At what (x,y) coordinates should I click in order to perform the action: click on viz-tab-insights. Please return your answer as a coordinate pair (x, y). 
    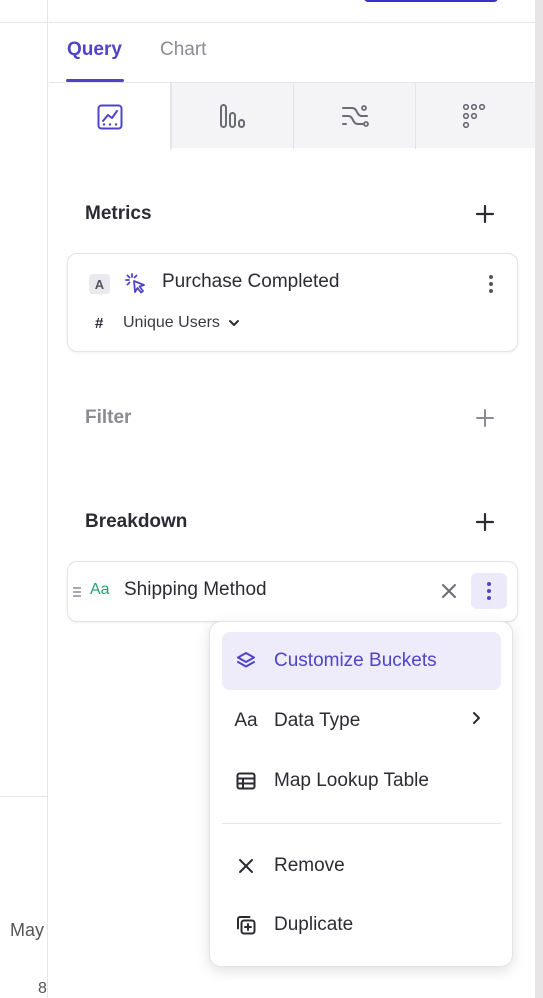
    Looking at the image, I should click on (110, 116).